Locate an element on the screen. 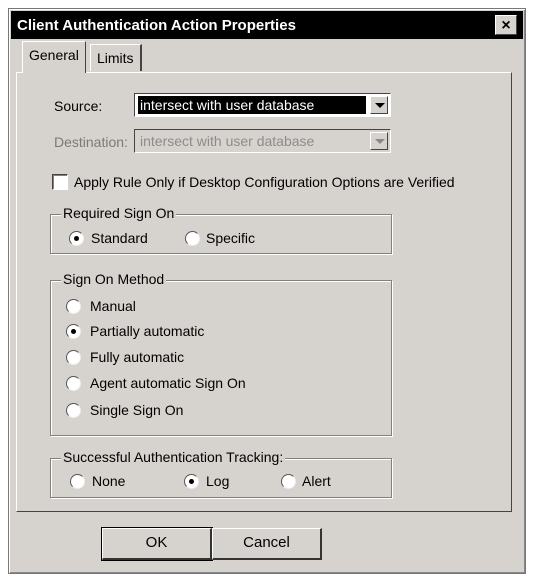 The image size is (534, 582). destination-value: intersect with user database is located at coordinates (227, 141).